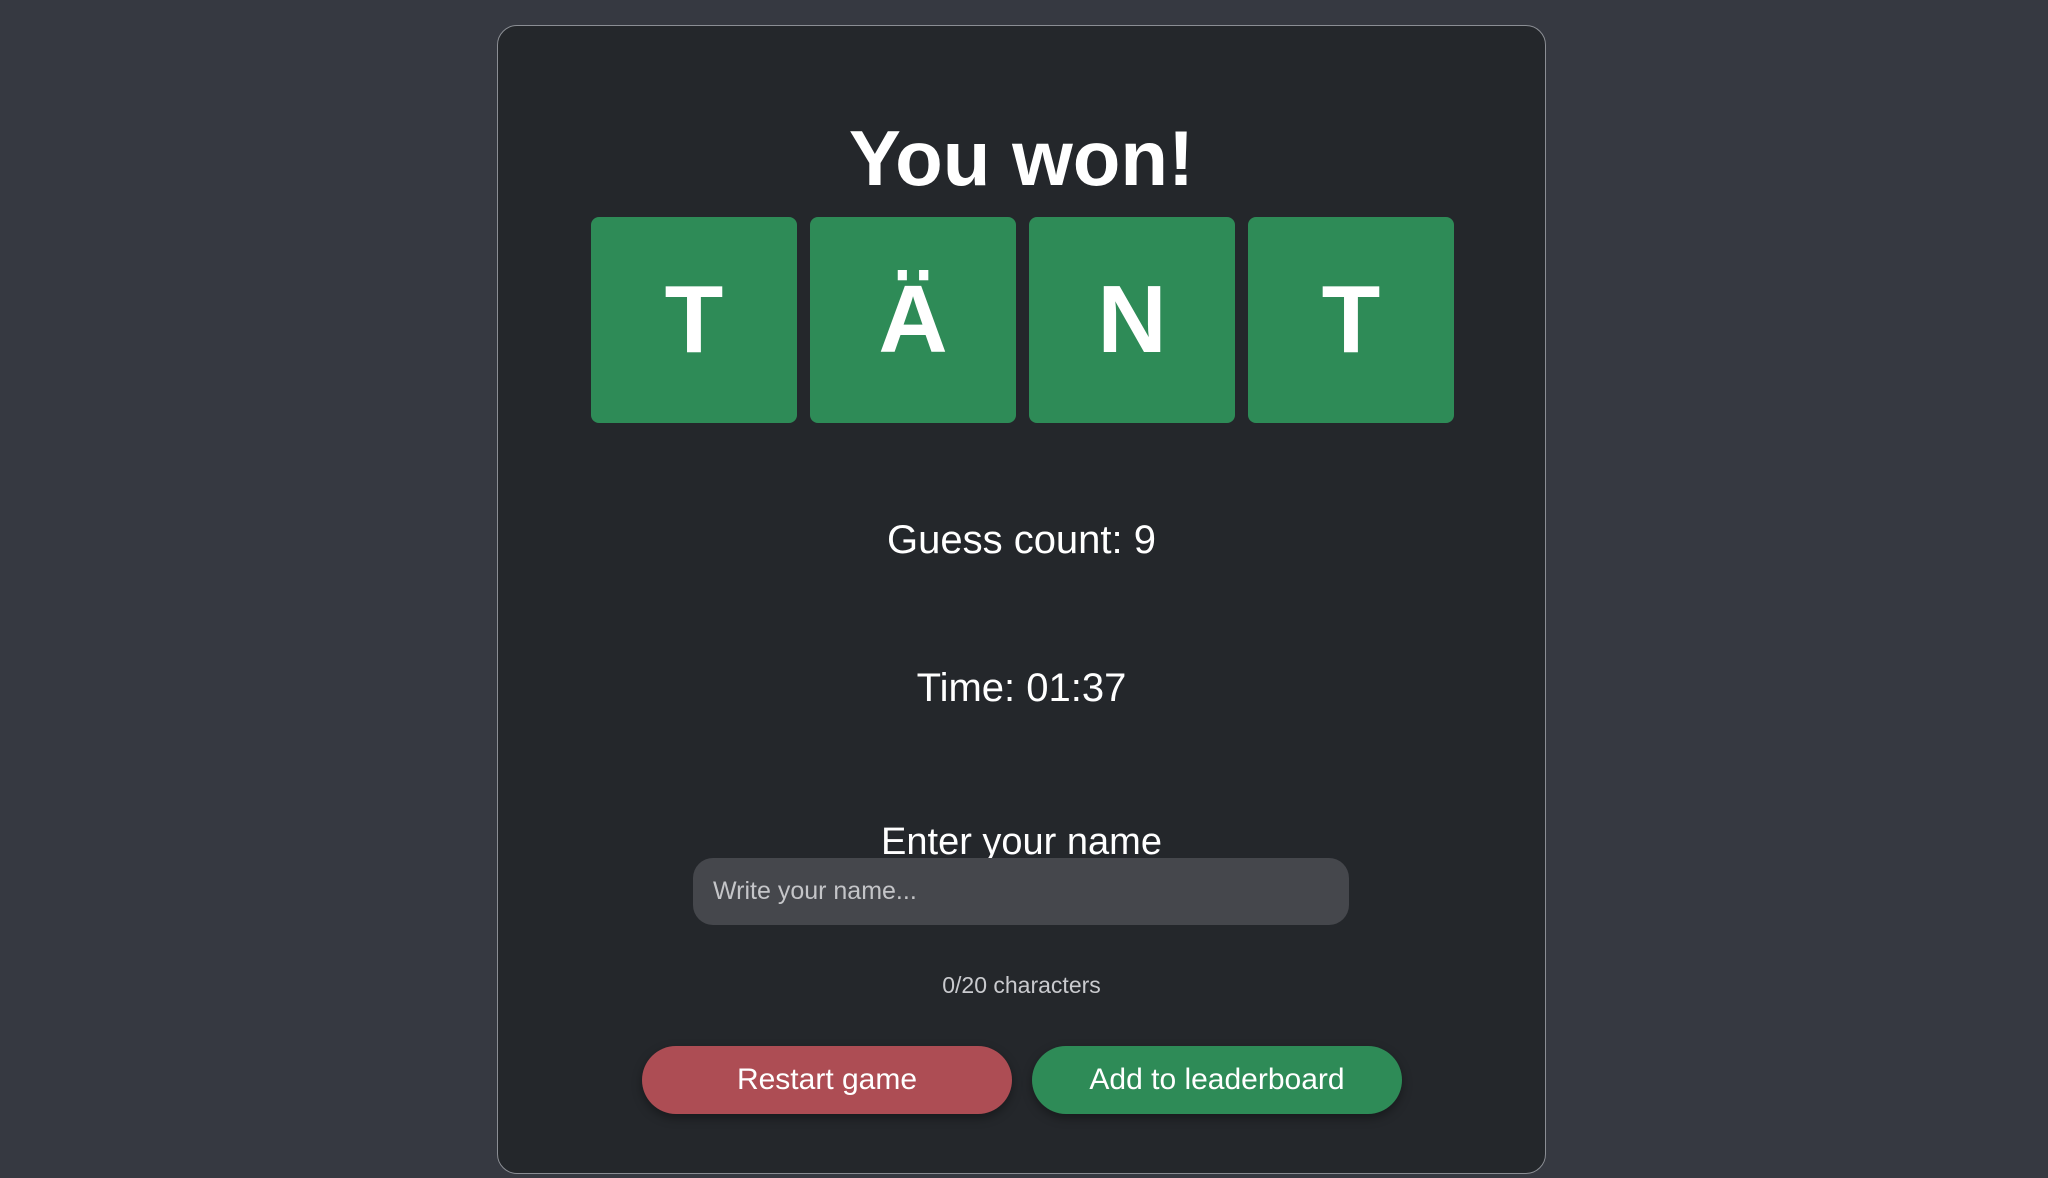  Describe the element at coordinates (1217, 1080) in the screenshot. I see `add-to-leaderboard-button: Add to leaderboard` at that location.